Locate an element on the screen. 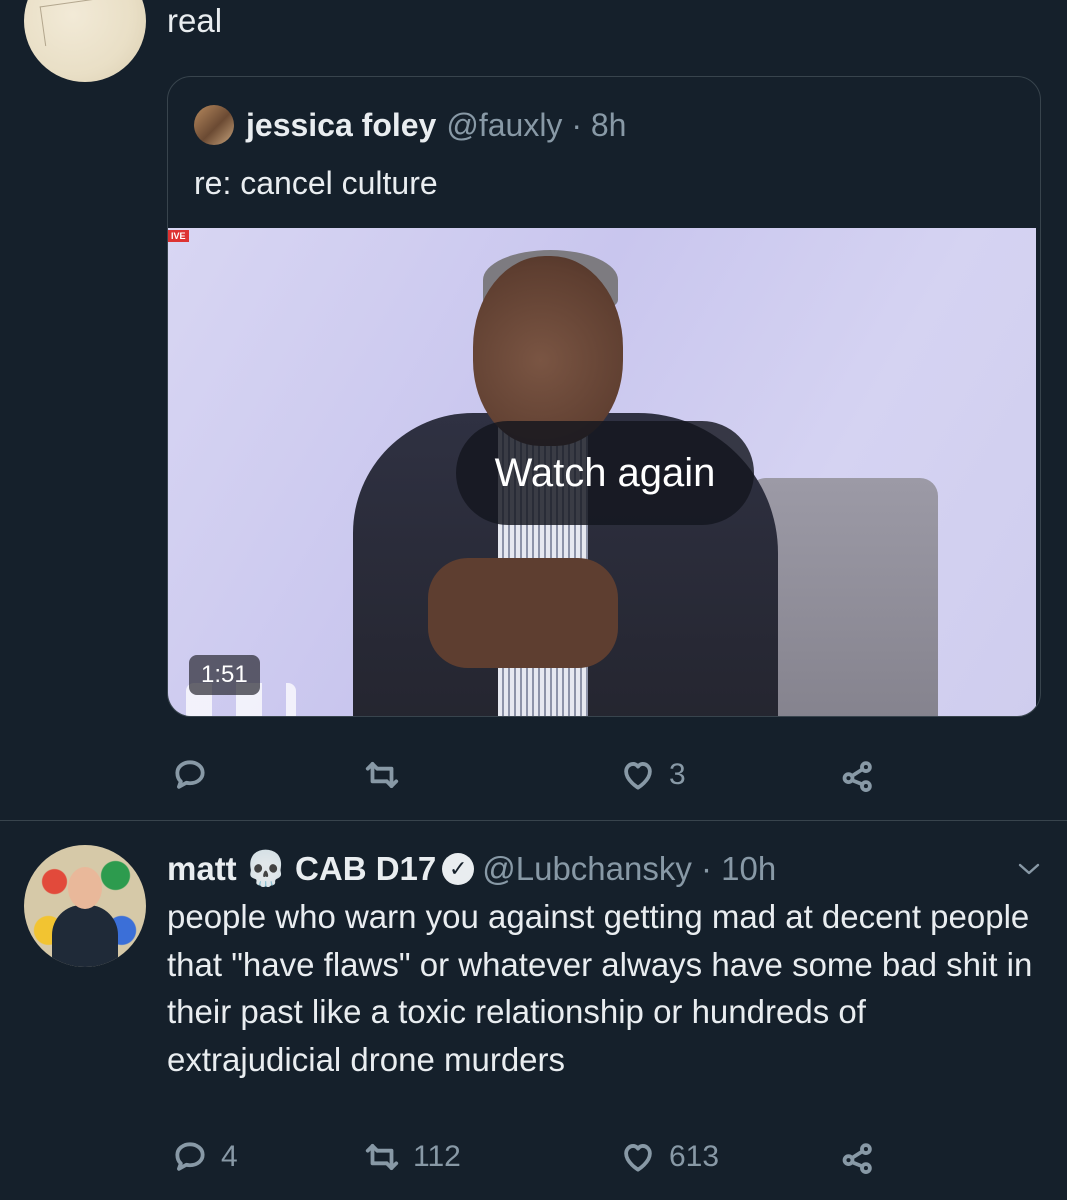  quoted-author-name: jessica foley is located at coordinates (341, 125).